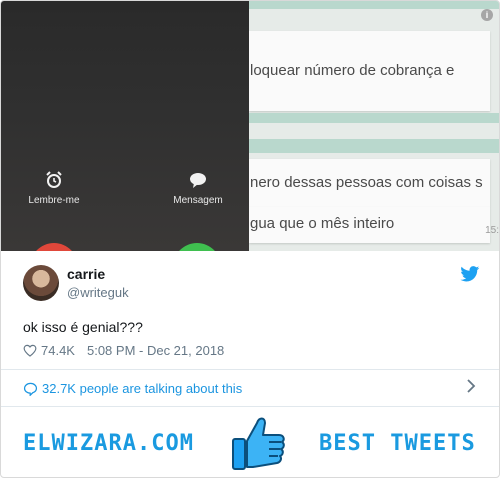  What do you see at coordinates (30, 389) in the screenshot?
I see `comment-bubble-icon` at bounding box center [30, 389].